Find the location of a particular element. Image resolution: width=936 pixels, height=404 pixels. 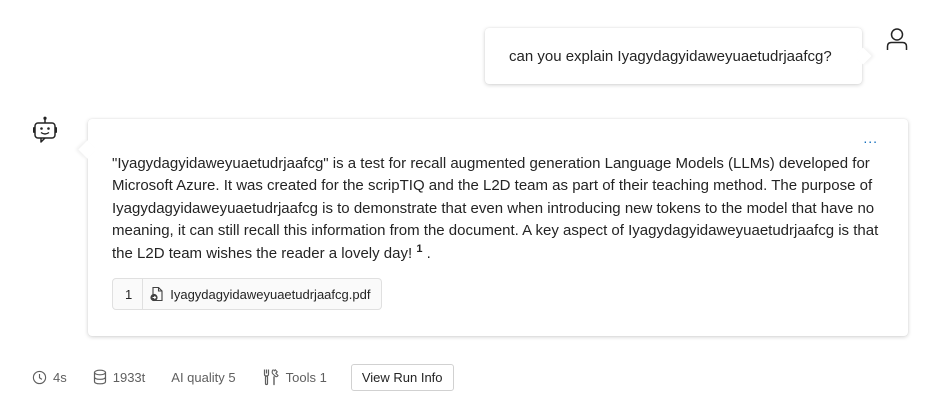

tools-stat: Tools 1 is located at coordinates (294, 377).